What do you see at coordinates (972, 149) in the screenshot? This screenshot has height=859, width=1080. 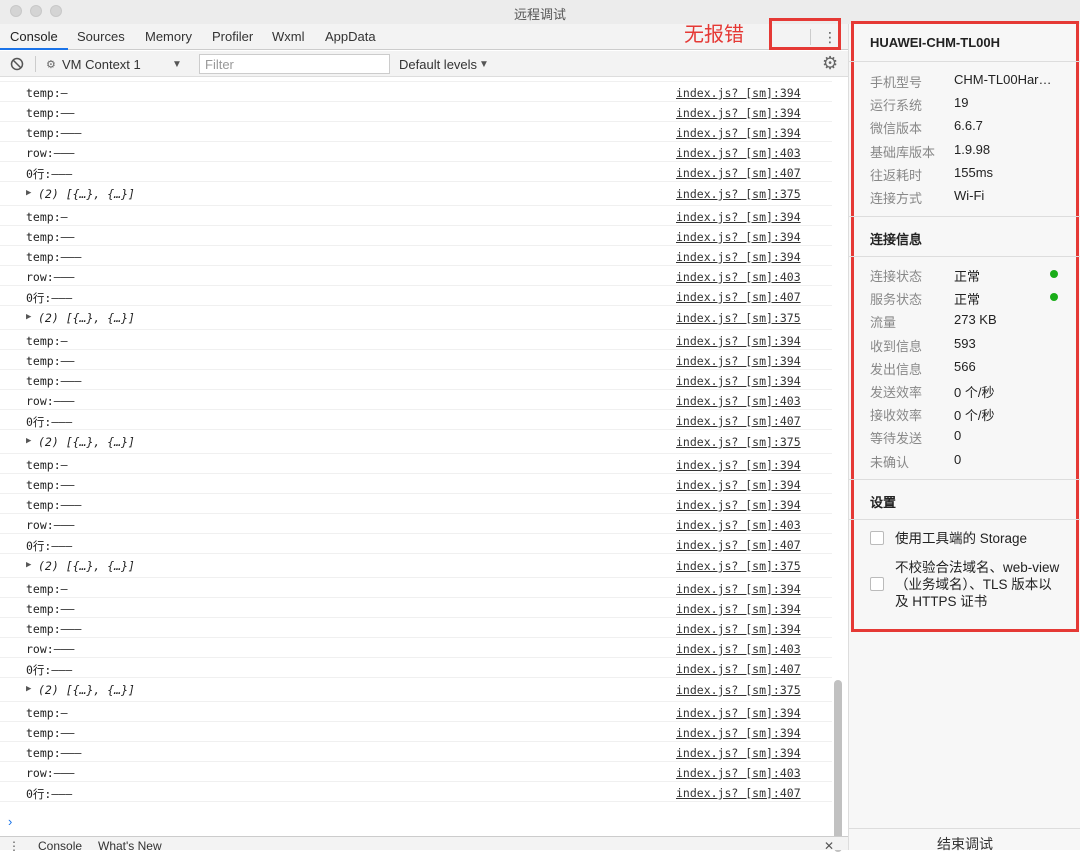 I see `info-value: 1.9.98` at bounding box center [972, 149].